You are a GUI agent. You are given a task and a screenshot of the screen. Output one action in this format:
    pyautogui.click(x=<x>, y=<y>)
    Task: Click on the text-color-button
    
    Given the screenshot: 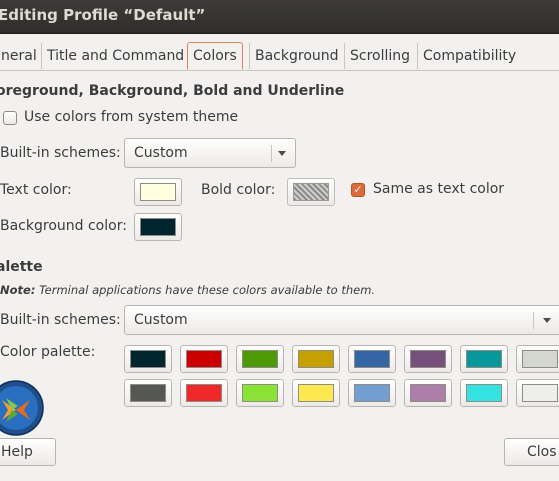 What is the action you would take?
    pyautogui.click(x=158, y=192)
    